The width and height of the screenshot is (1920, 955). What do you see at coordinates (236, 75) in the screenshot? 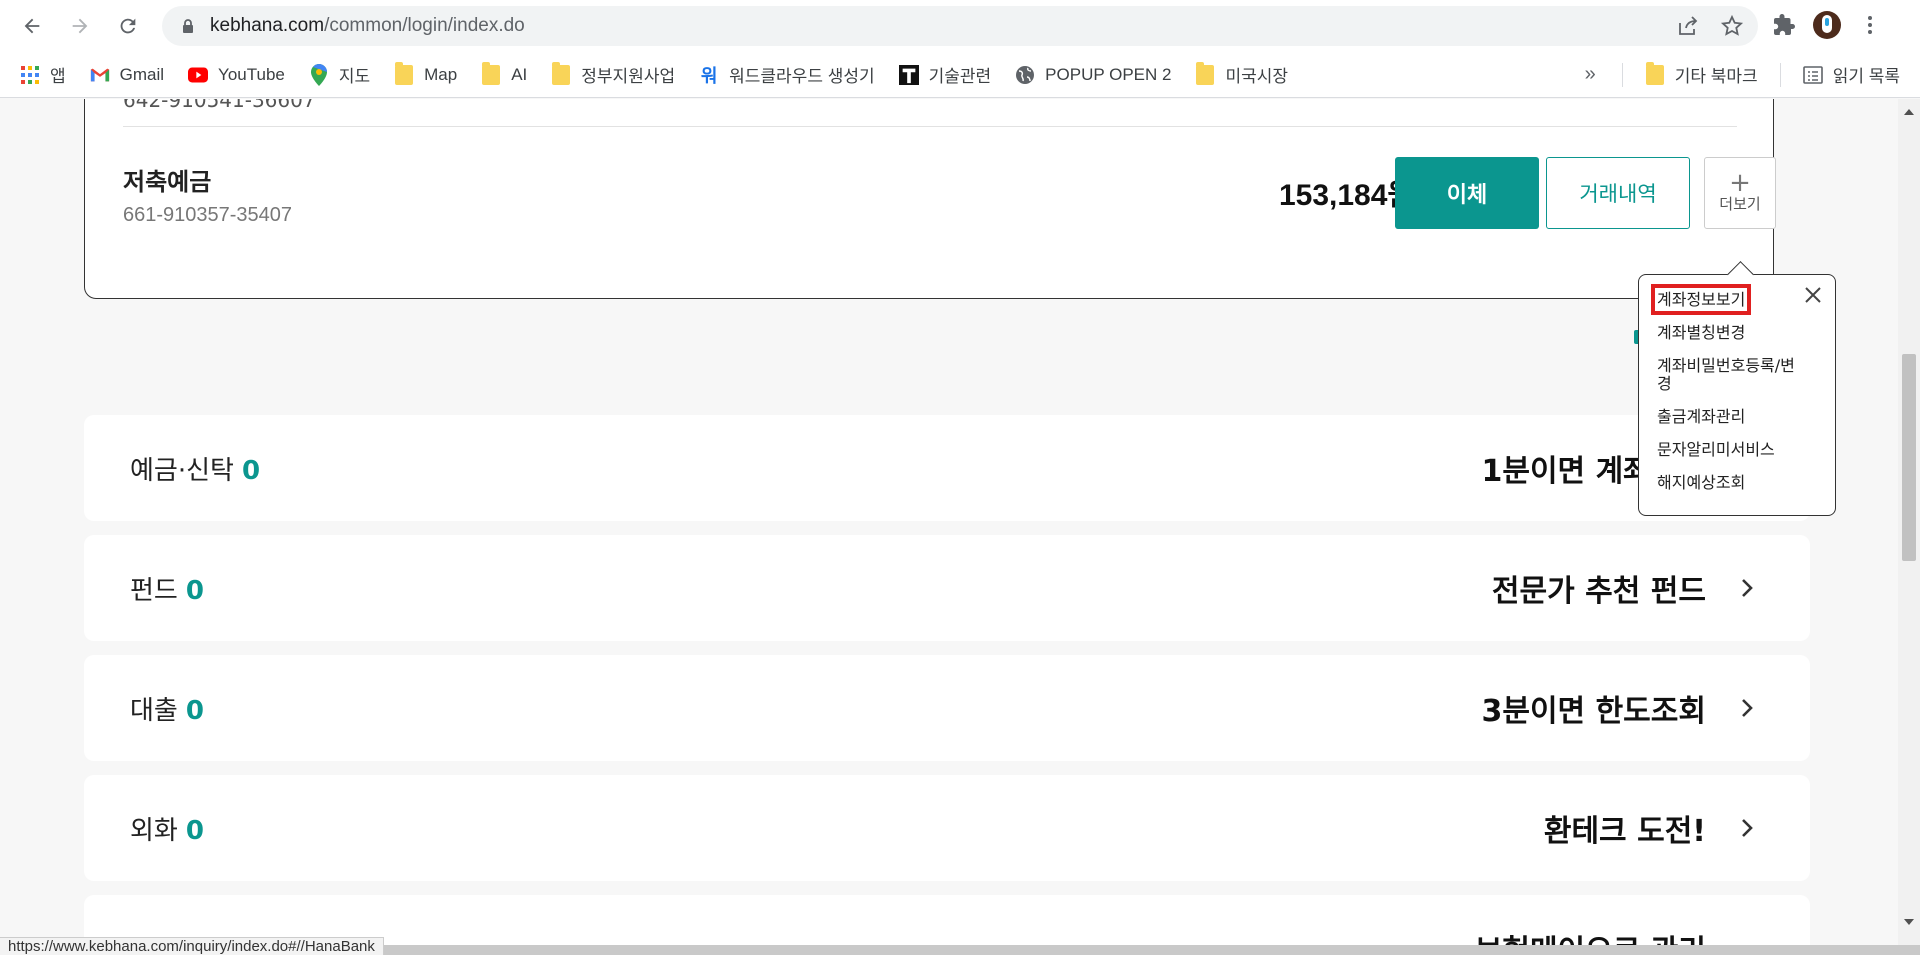
I see `bookmark-youtube: YouTube` at bounding box center [236, 75].